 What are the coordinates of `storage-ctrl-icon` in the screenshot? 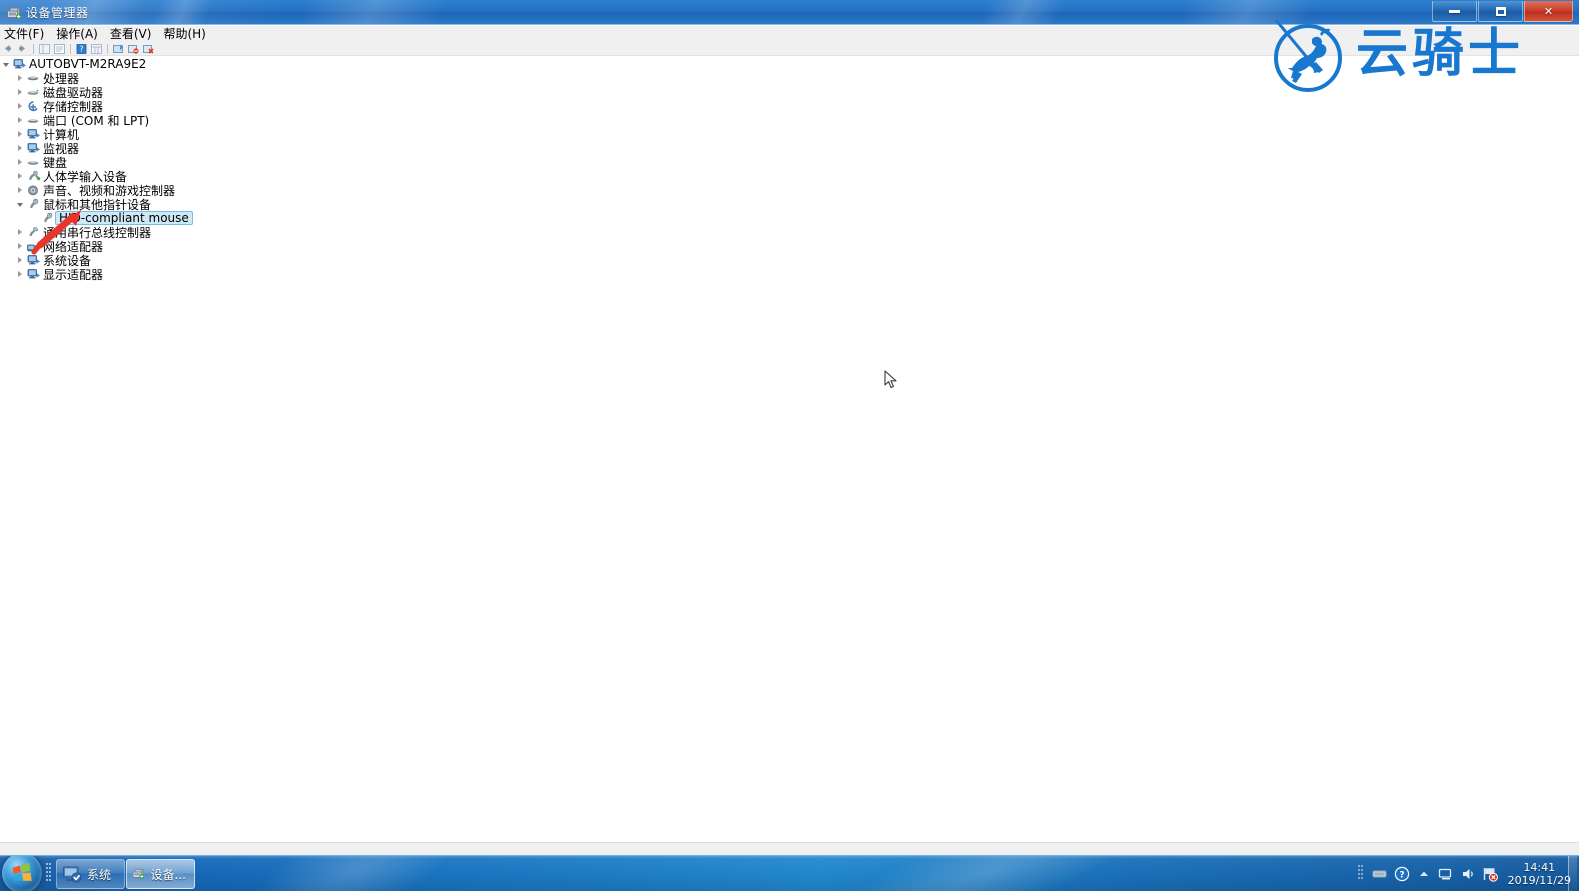 It's located at (33, 106).